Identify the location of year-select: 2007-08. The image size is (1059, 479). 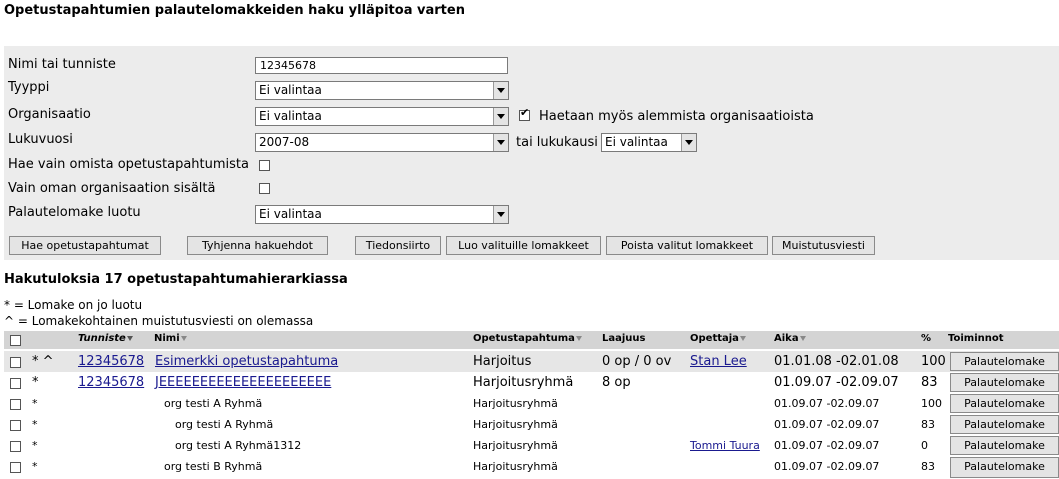
(382, 142).